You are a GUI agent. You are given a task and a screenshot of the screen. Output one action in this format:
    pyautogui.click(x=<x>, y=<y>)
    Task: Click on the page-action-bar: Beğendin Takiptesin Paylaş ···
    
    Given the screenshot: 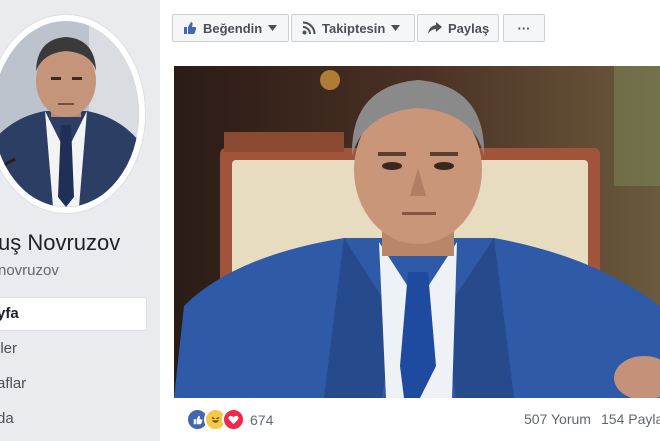 What is the action you would take?
    pyautogui.click(x=359, y=29)
    